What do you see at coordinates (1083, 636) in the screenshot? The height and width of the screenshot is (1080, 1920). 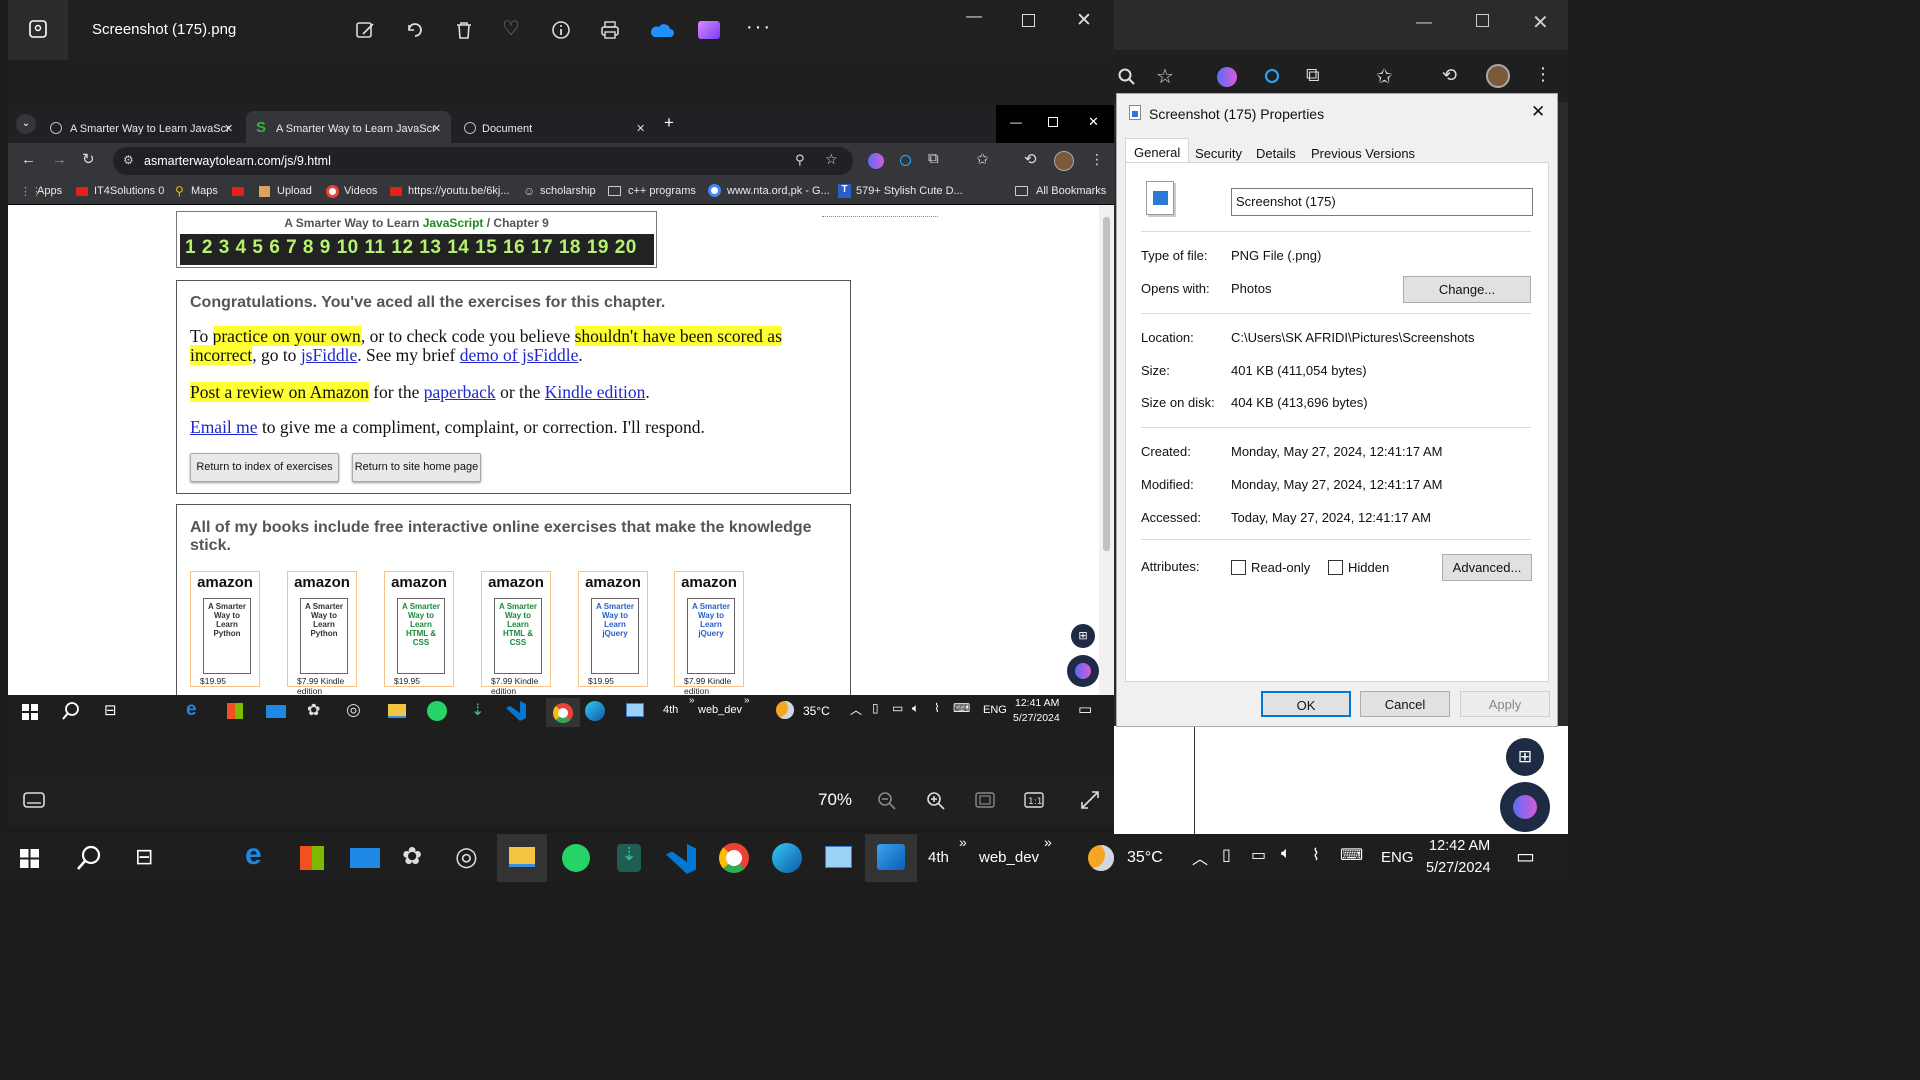 I see `reader-fab-icon: ⊞` at bounding box center [1083, 636].